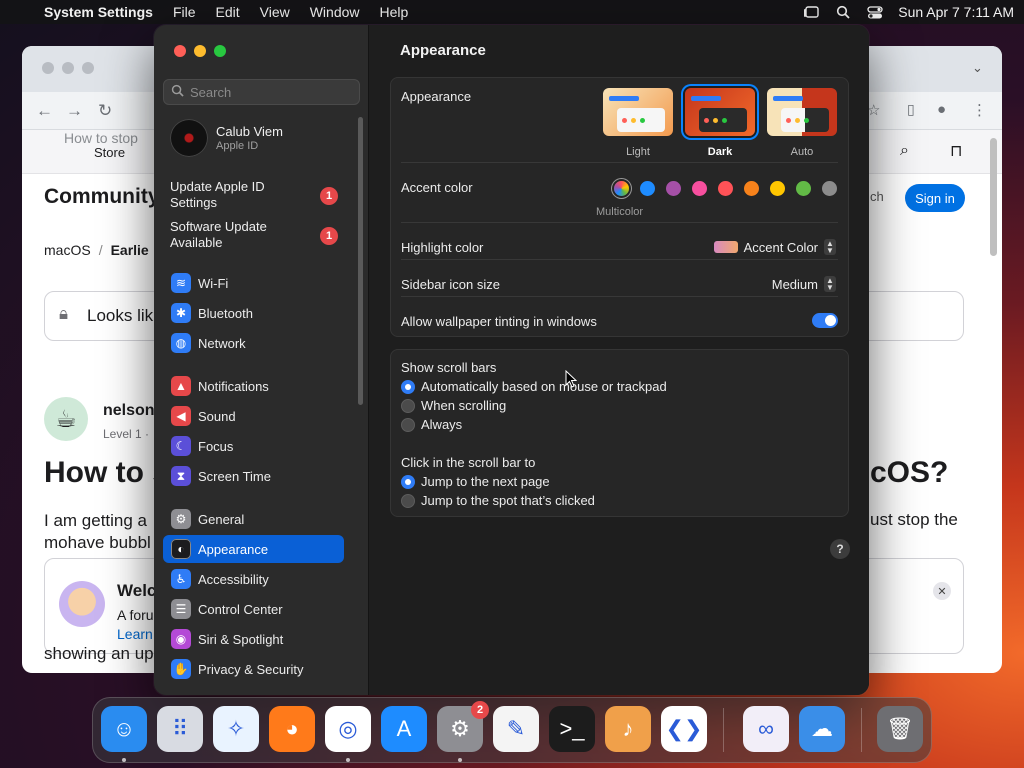 Image resolution: width=1024 pixels, height=768 pixels. I want to click on close-icon: ✕, so click(942, 591).